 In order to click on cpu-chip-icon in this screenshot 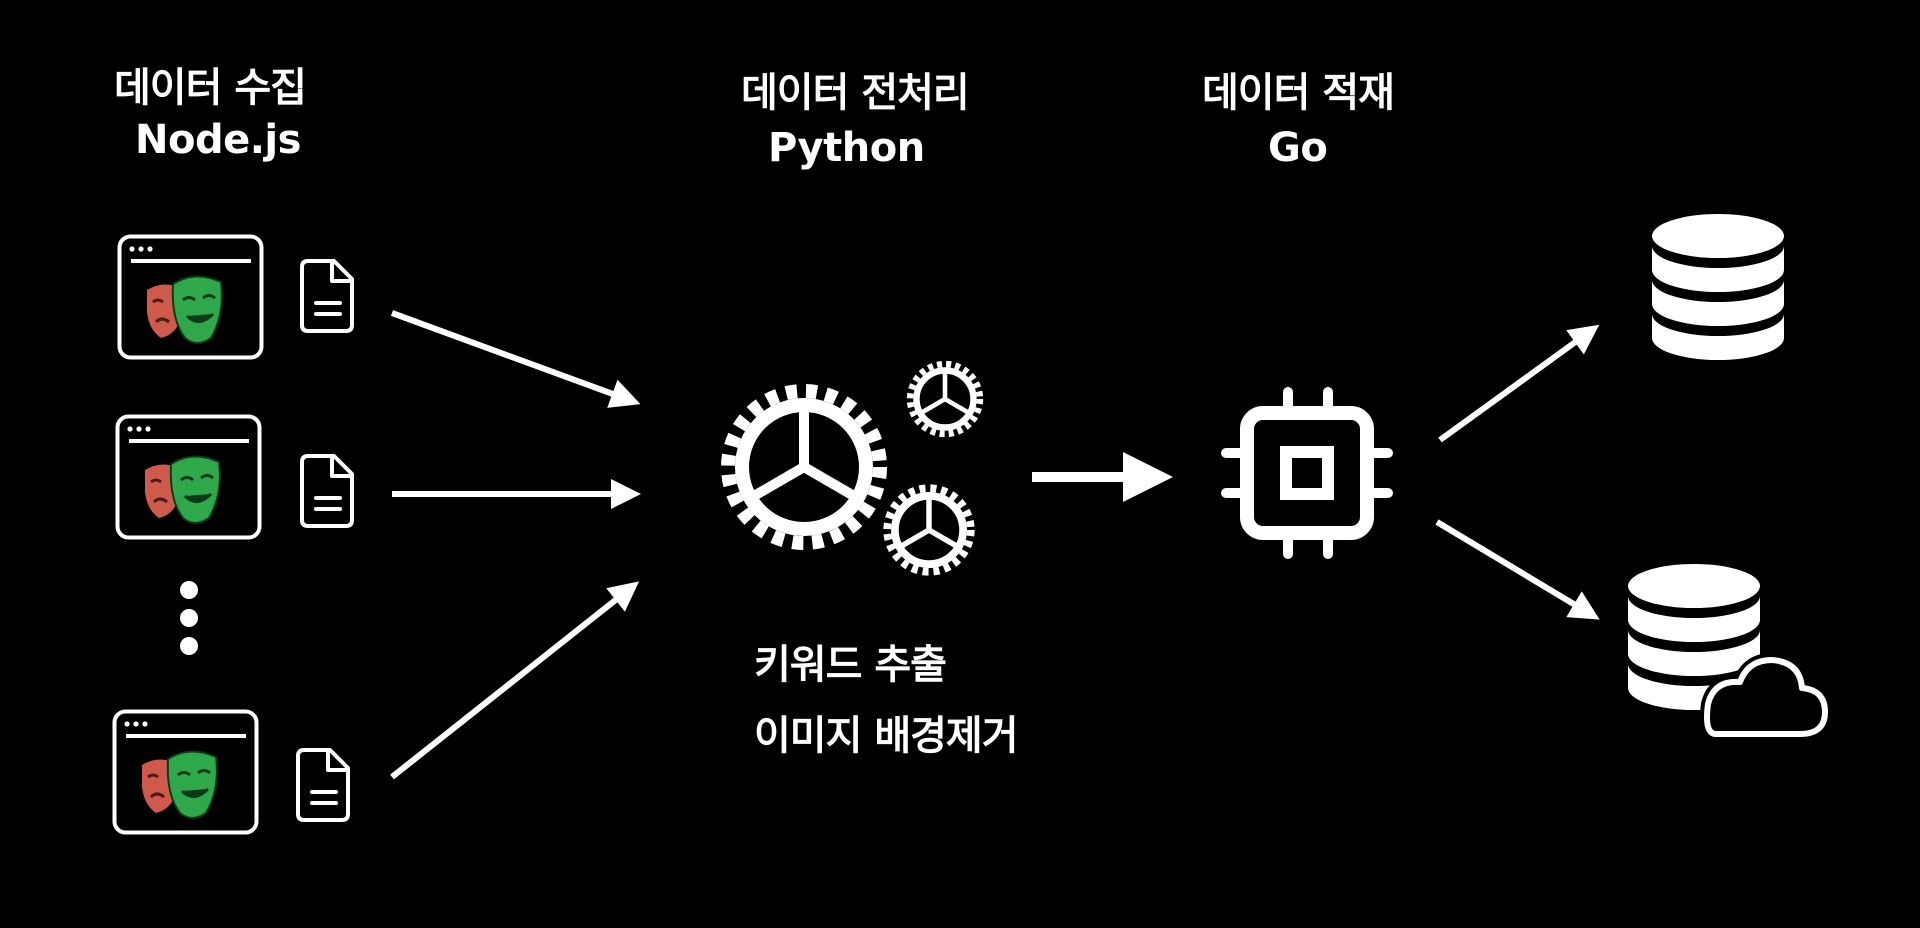, I will do `click(1307, 473)`.